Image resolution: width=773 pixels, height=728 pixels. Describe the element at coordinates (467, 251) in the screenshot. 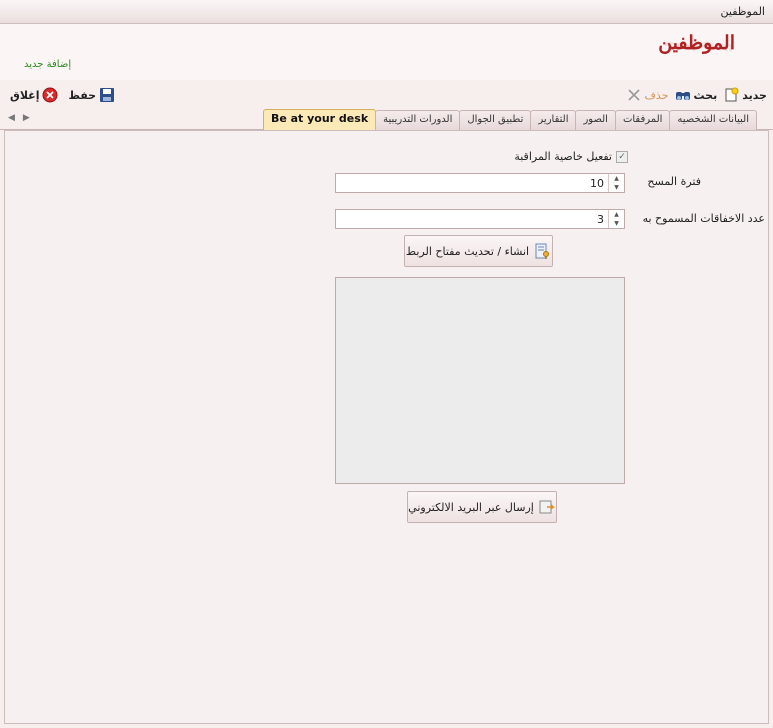

I see `generate-key-button-label: انشاء / تحديث مفتاح الربط` at that location.